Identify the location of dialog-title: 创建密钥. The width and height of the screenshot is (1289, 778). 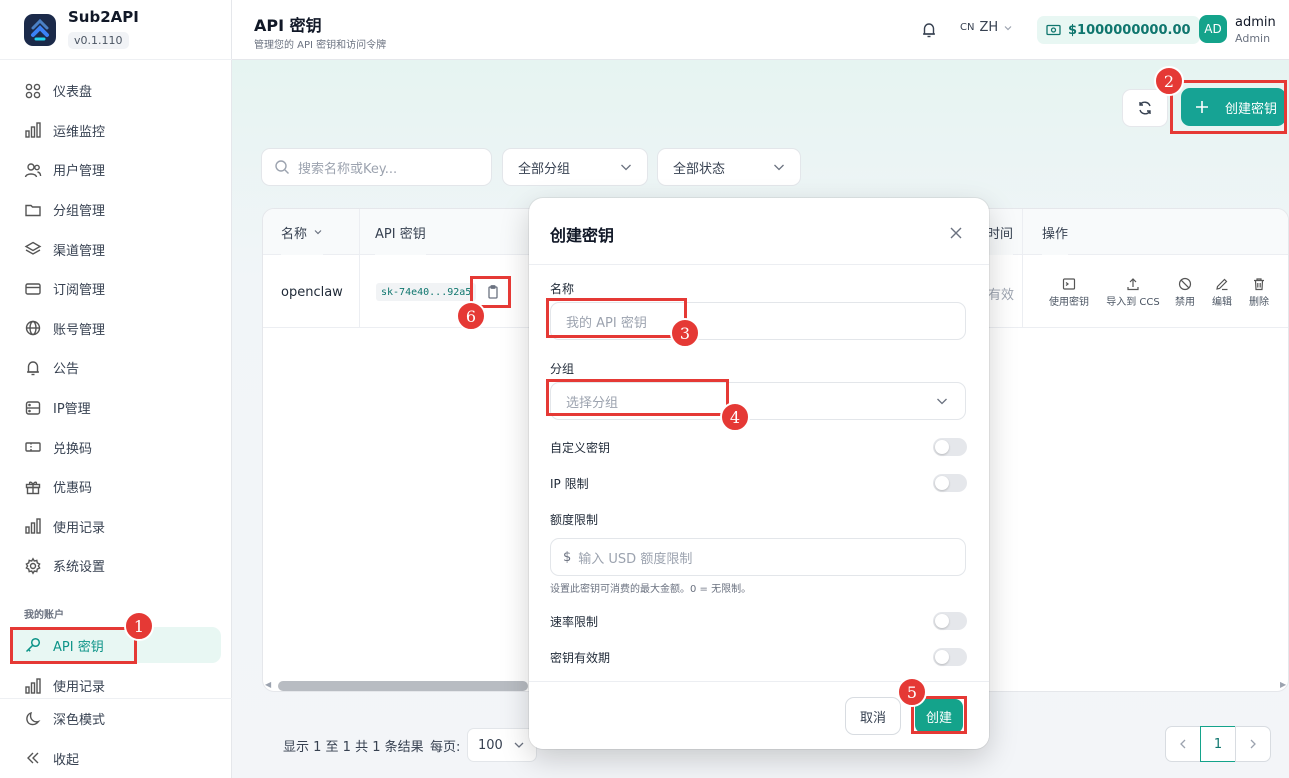
(582, 235).